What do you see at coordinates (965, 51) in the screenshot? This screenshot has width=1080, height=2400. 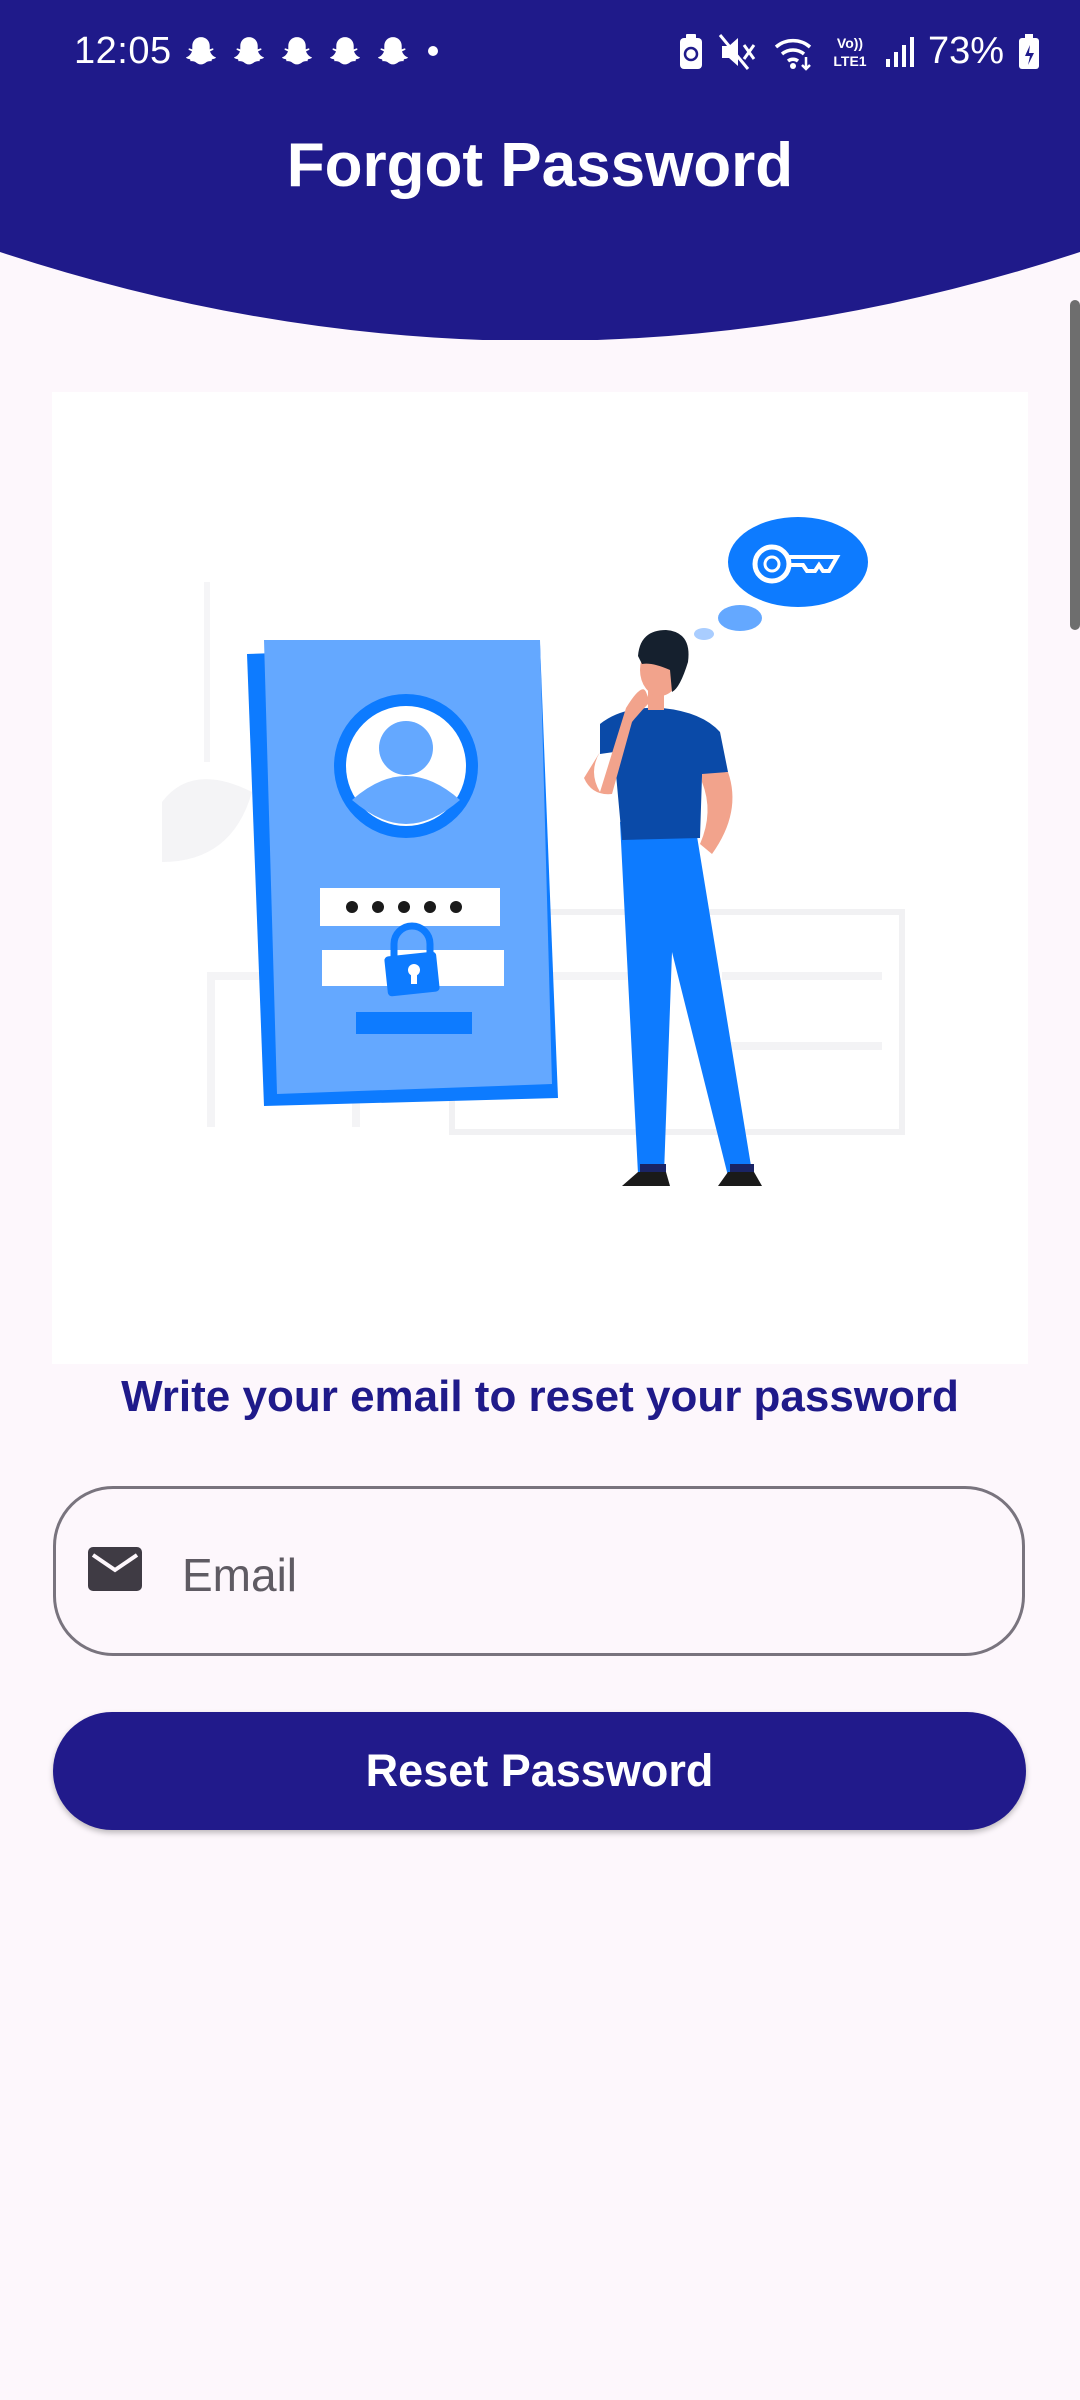 I see `battery-percentage: 73%` at bounding box center [965, 51].